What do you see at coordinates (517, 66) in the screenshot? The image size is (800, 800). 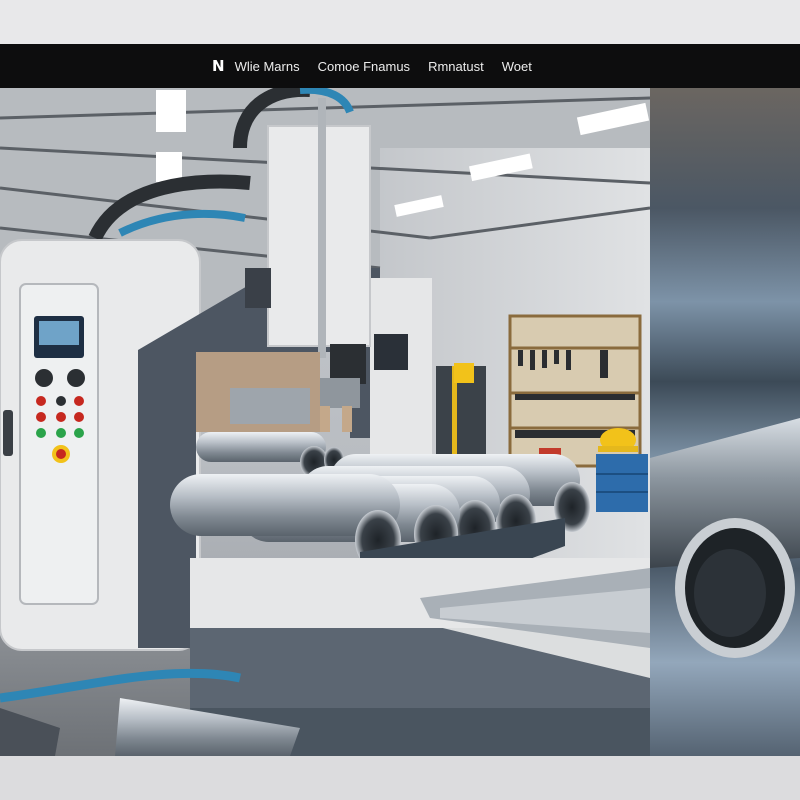 I see `nav-link-4: Woet` at bounding box center [517, 66].